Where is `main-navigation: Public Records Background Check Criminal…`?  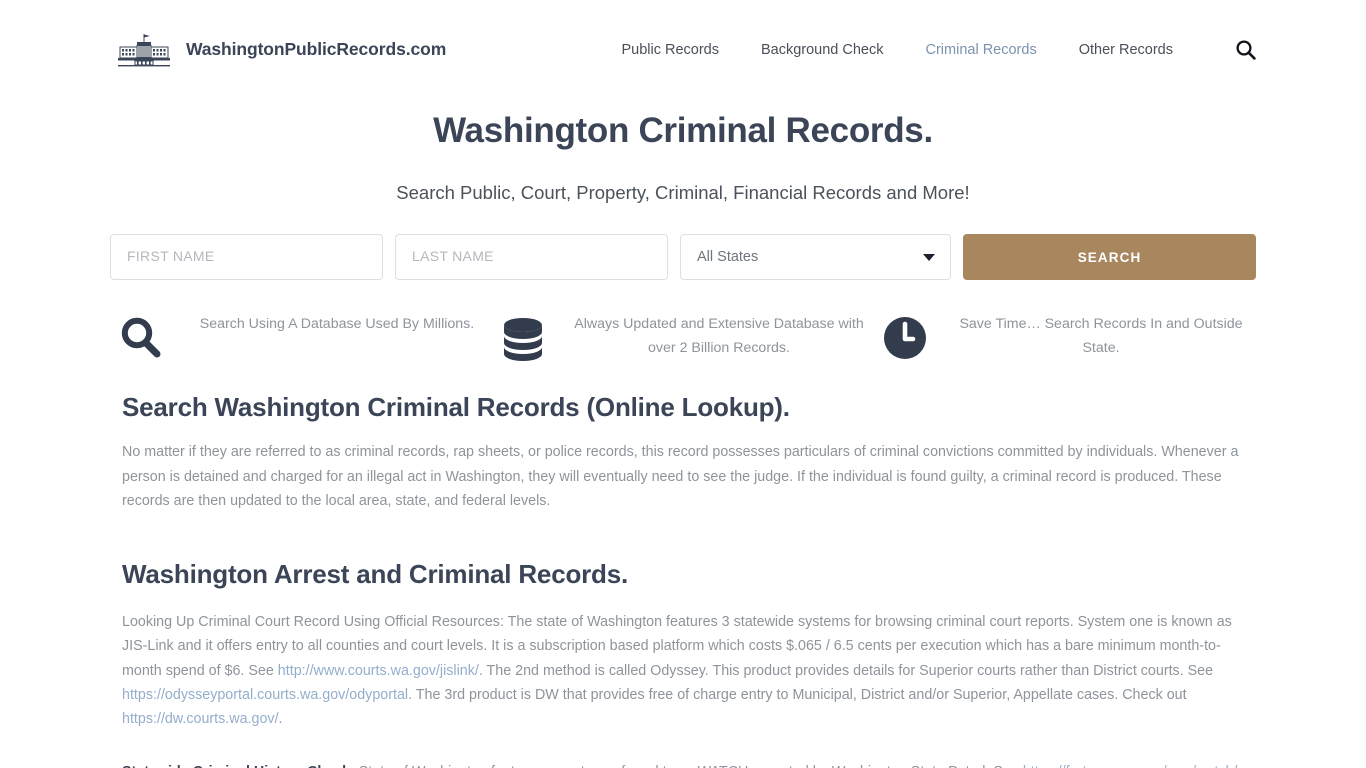 main-navigation: Public Records Background Check Criminal… is located at coordinates (938, 49).